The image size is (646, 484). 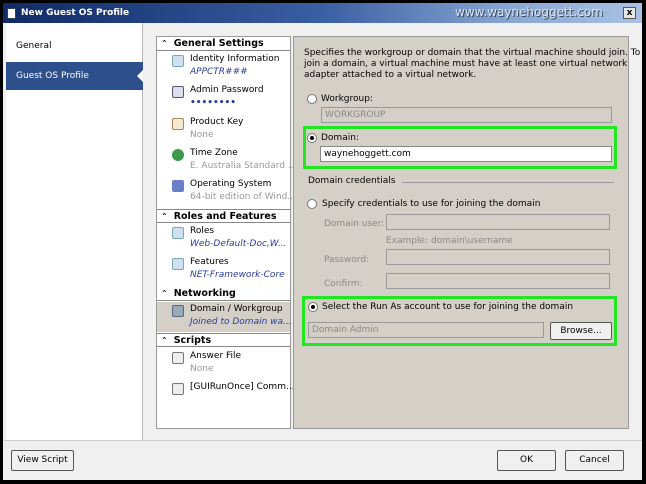 What do you see at coordinates (498, 281) in the screenshot?
I see `confirm-input` at bounding box center [498, 281].